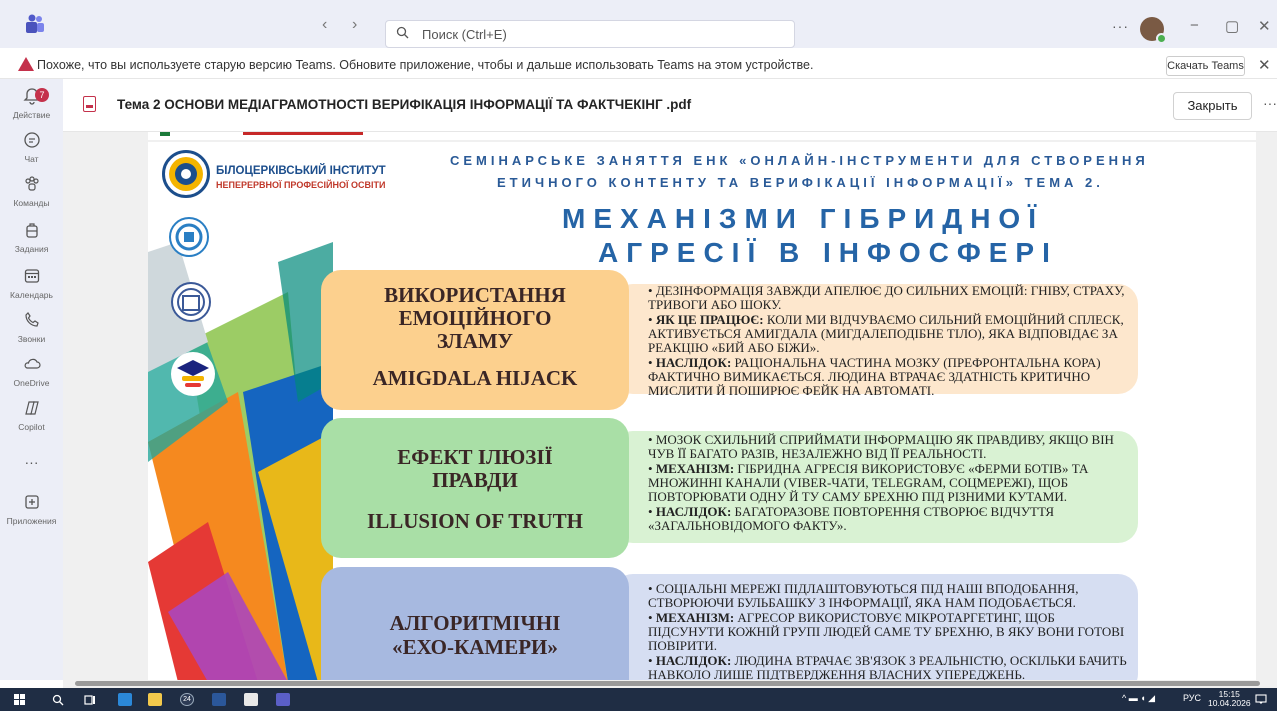  I want to click on windows-start-icon, so click(20, 700).